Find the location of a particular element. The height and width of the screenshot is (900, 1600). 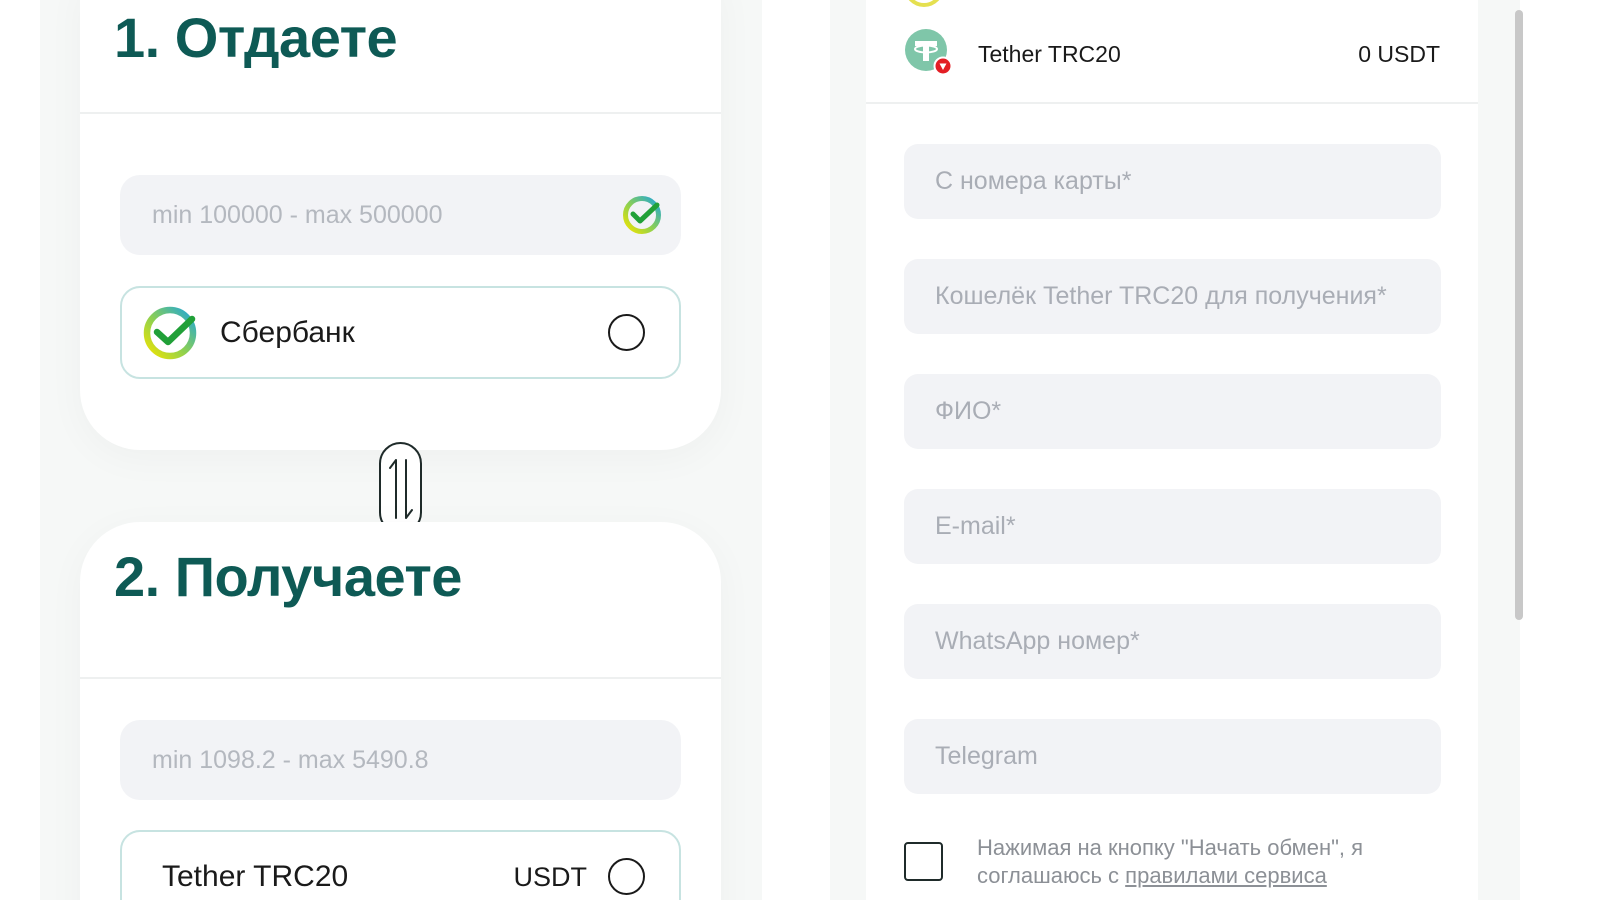

wallet-field is located at coordinates (1172, 296).